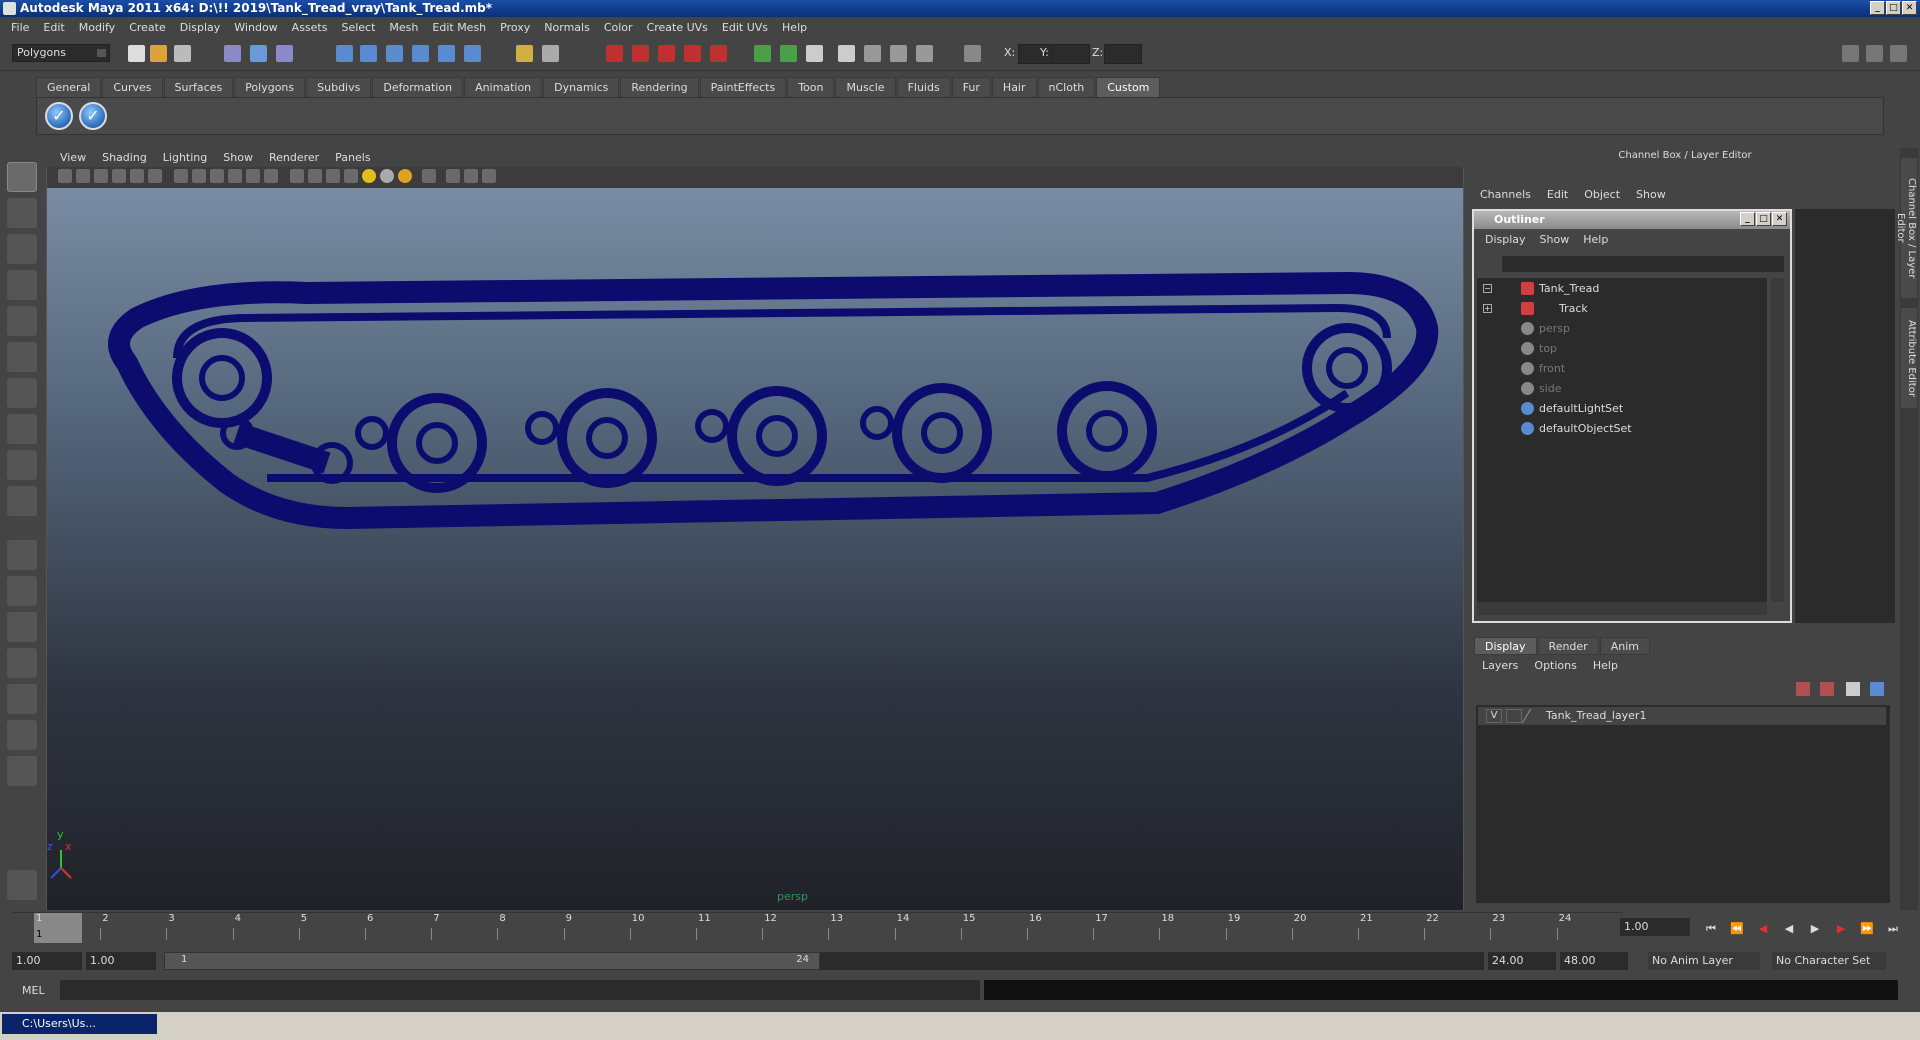 The image size is (1920, 1040). What do you see at coordinates (1617, 389) in the screenshot?
I see `outliner-item-side: side` at bounding box center [1617, 389].